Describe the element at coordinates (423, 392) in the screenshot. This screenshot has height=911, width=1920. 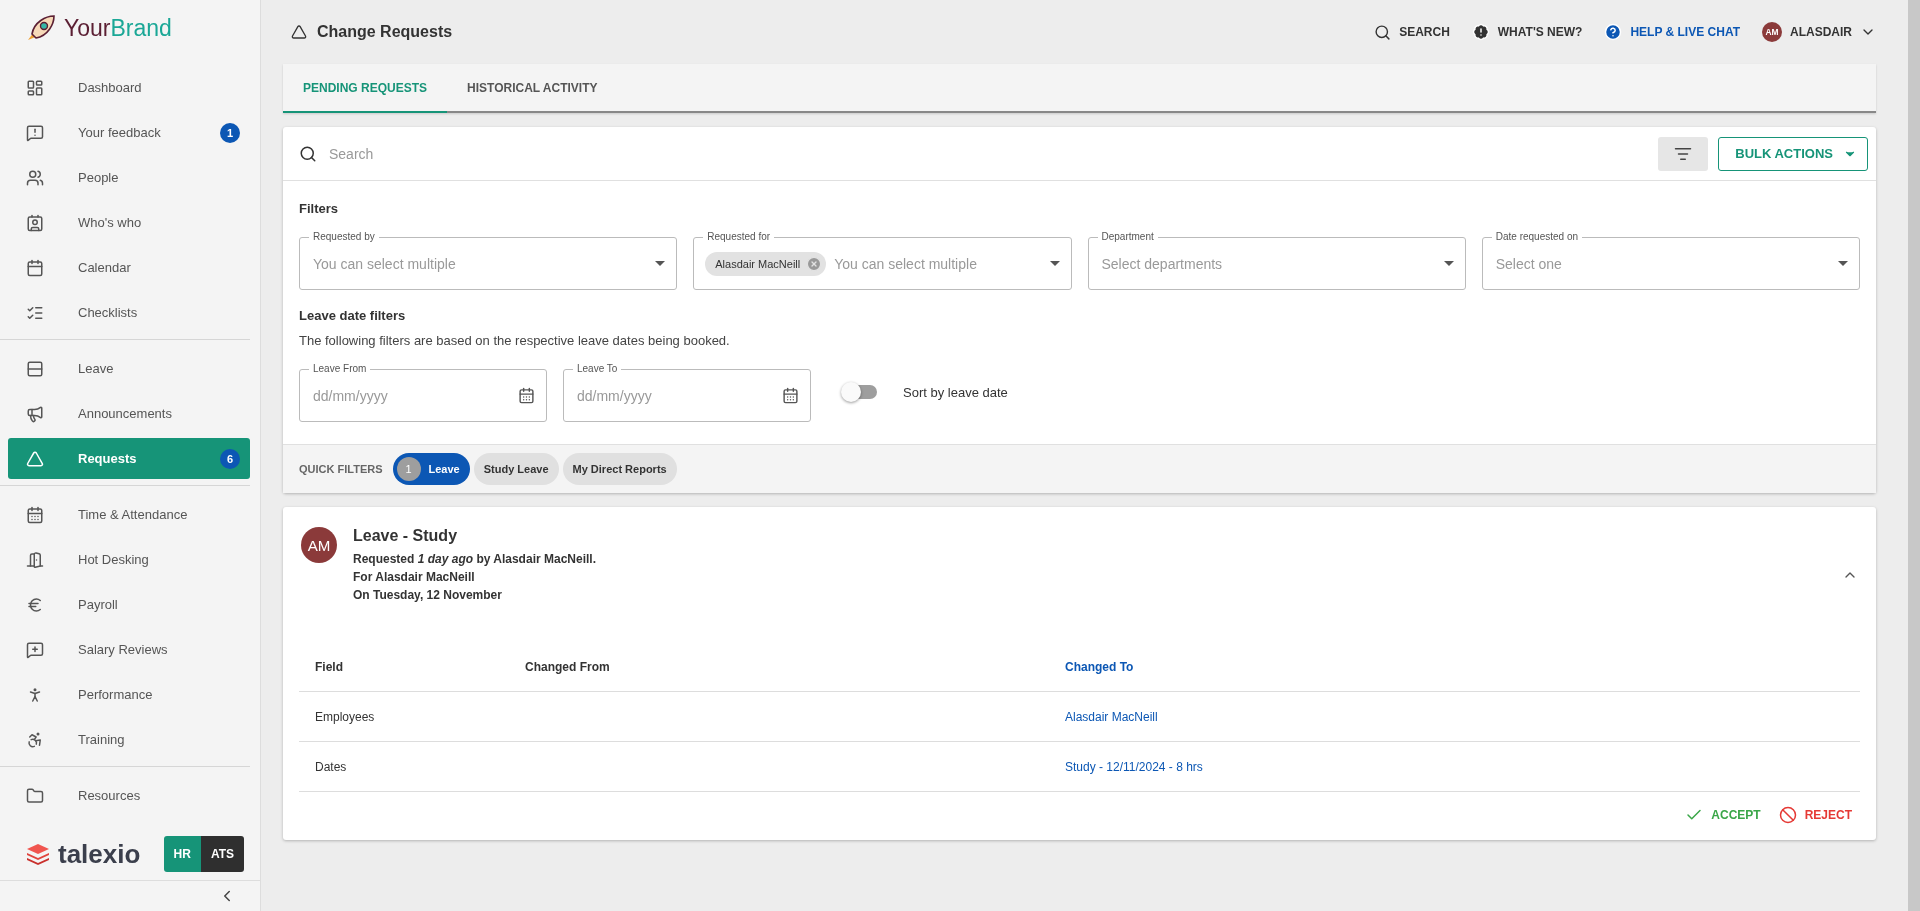
I see `date-field: Leave From dd/mm/yyyy` at that location.